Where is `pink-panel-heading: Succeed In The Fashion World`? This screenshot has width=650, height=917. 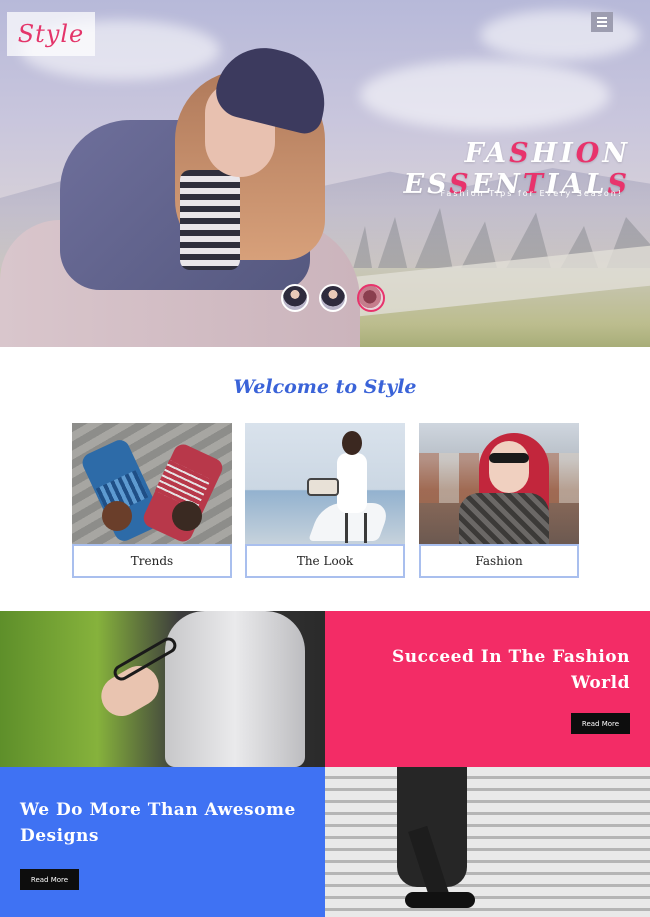
pink-panel-heading: Succeed In The Fashion World is located at coordinates (511, 670).